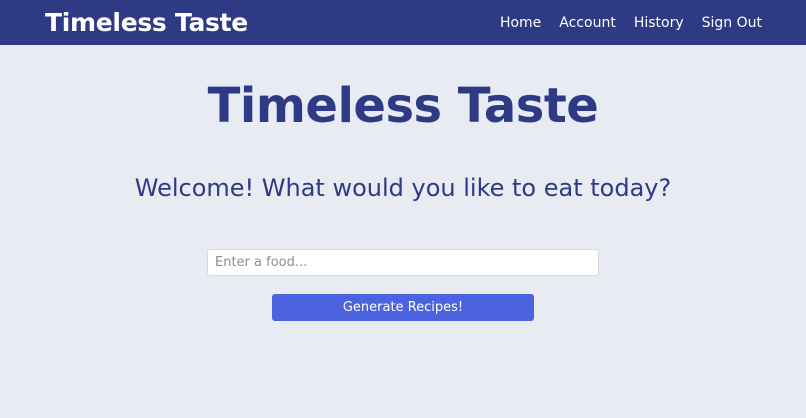 The height and width of the screenshot is (418, 806). Describe the element at coordinates (659, 23) in the screenshot. I see `nav-link-history: History` at that location.